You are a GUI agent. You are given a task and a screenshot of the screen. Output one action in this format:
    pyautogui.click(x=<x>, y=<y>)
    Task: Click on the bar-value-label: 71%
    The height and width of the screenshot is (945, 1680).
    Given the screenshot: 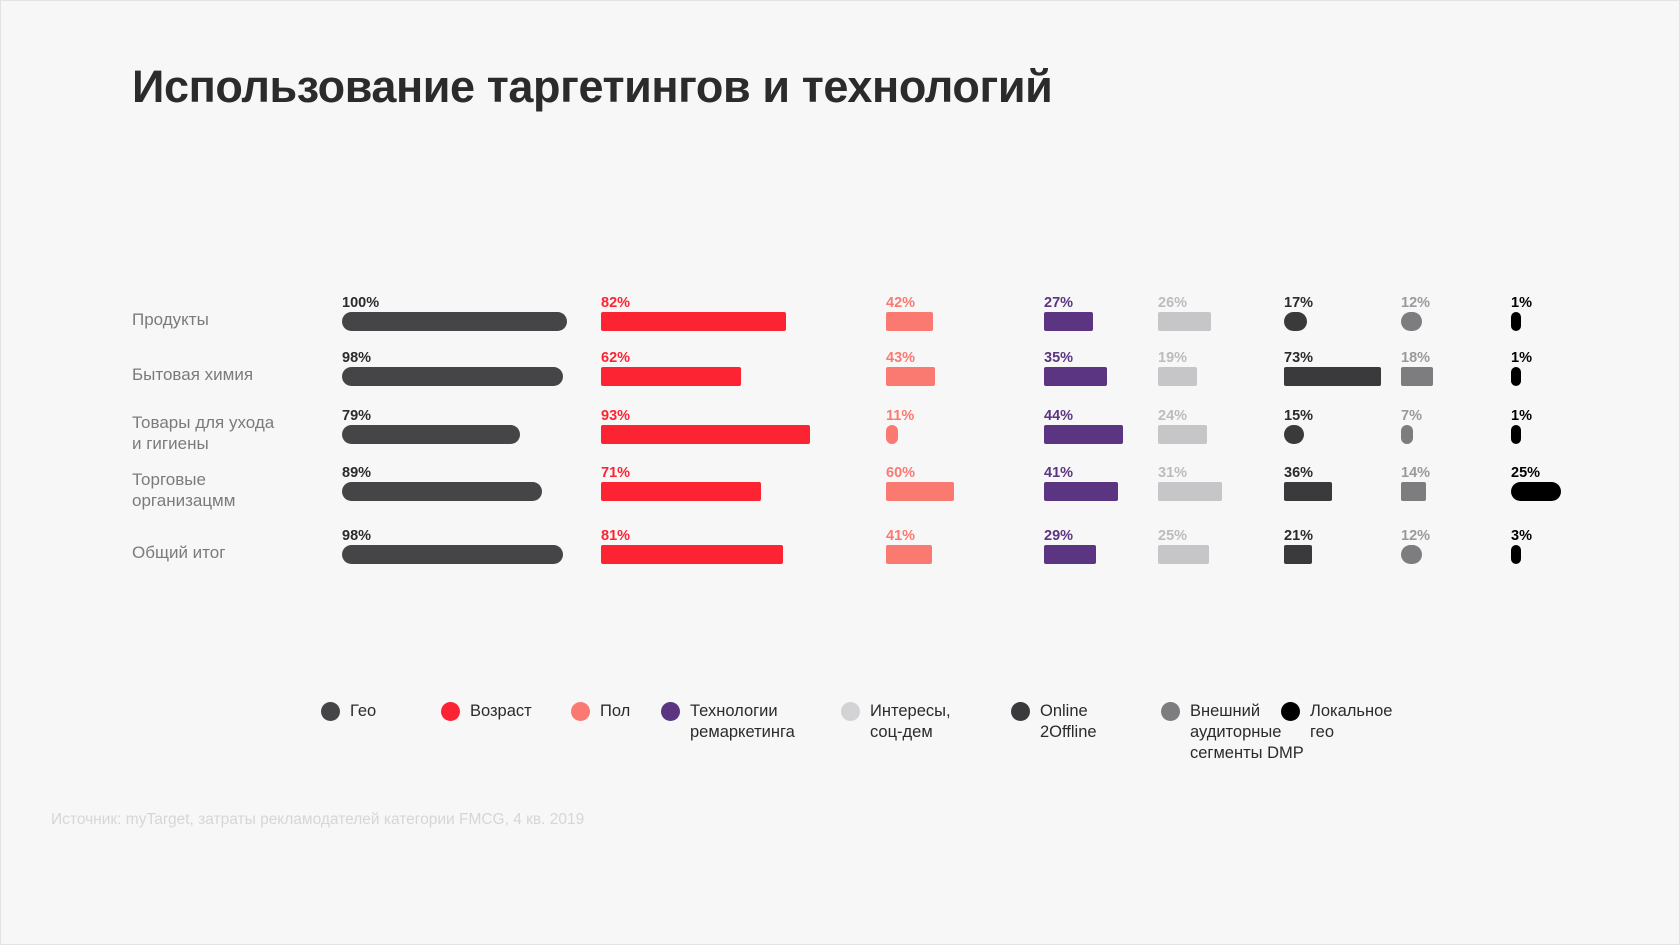 What is the action you would take?
    pyautogui.click(x=616, y=473)
    